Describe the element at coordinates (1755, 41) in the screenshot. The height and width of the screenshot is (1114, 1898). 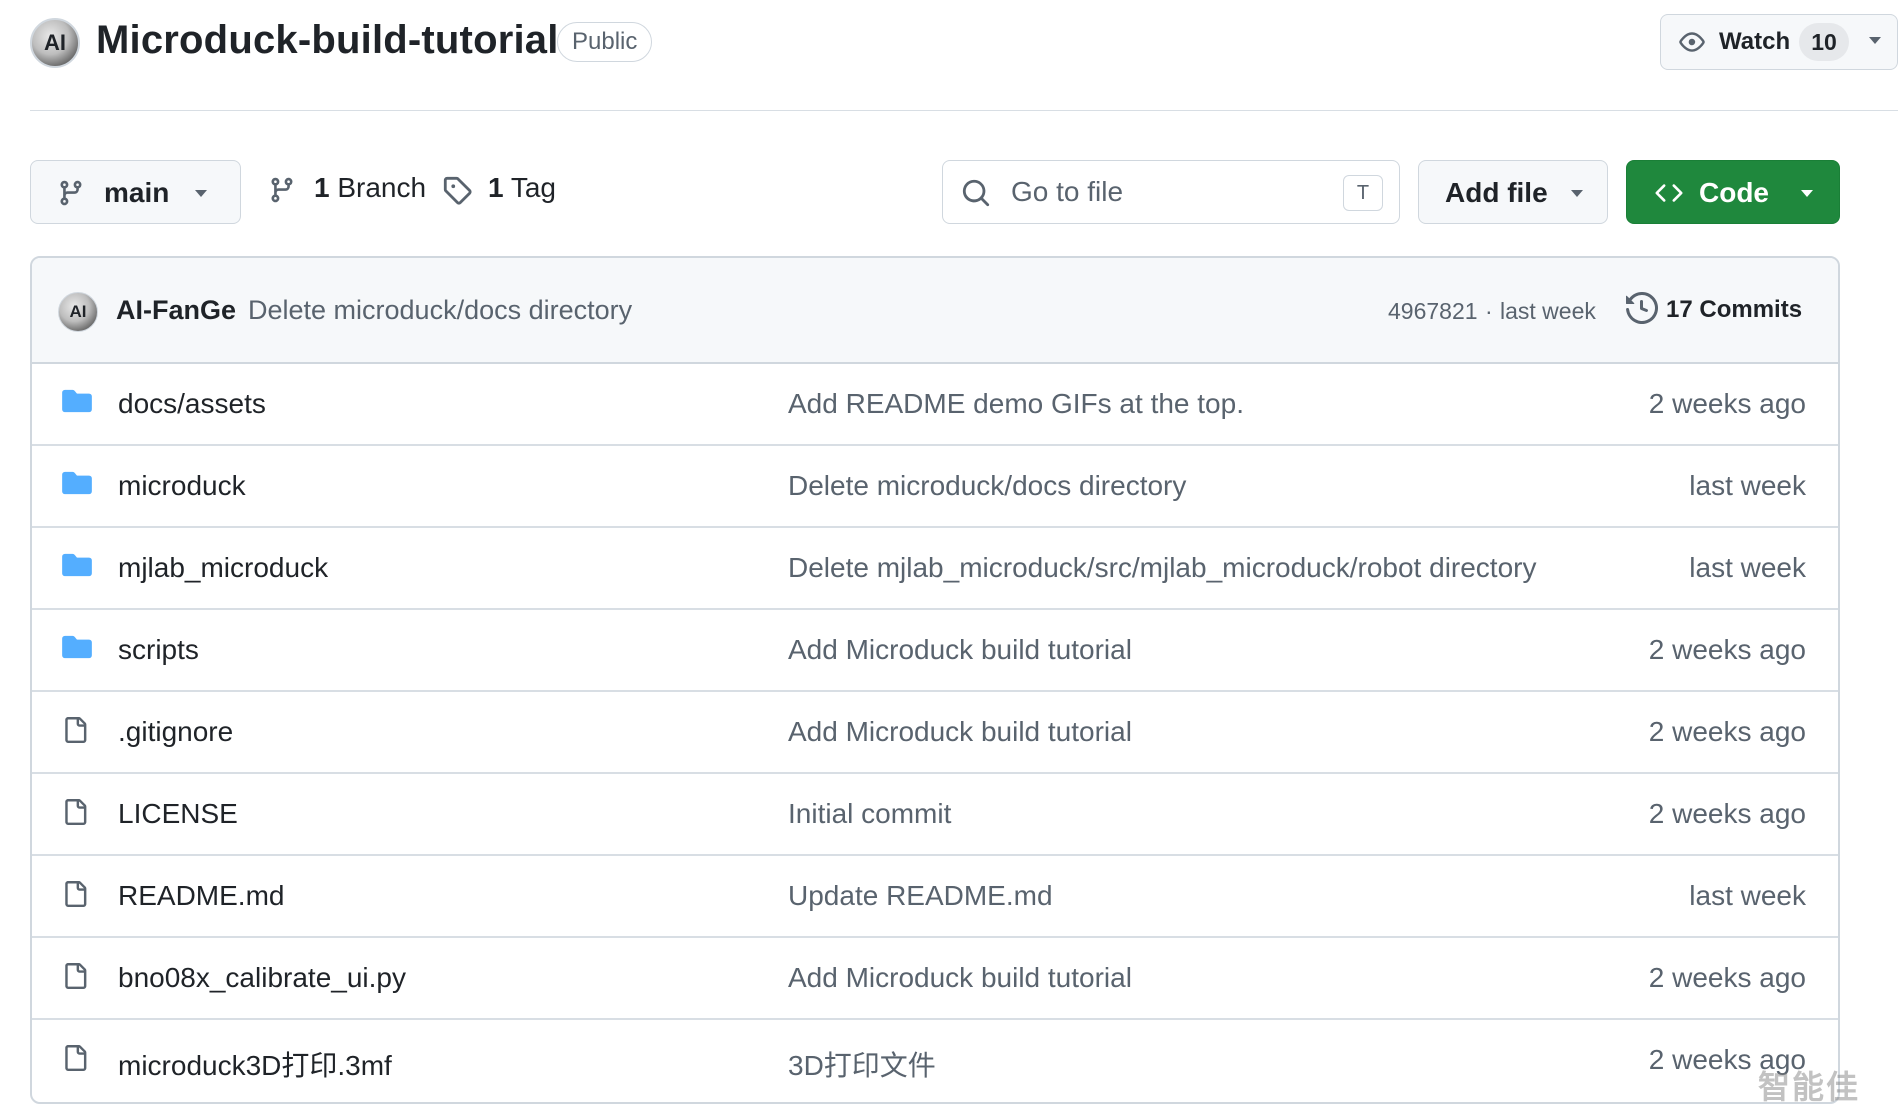
I see `watch-label: Watch` at that location.